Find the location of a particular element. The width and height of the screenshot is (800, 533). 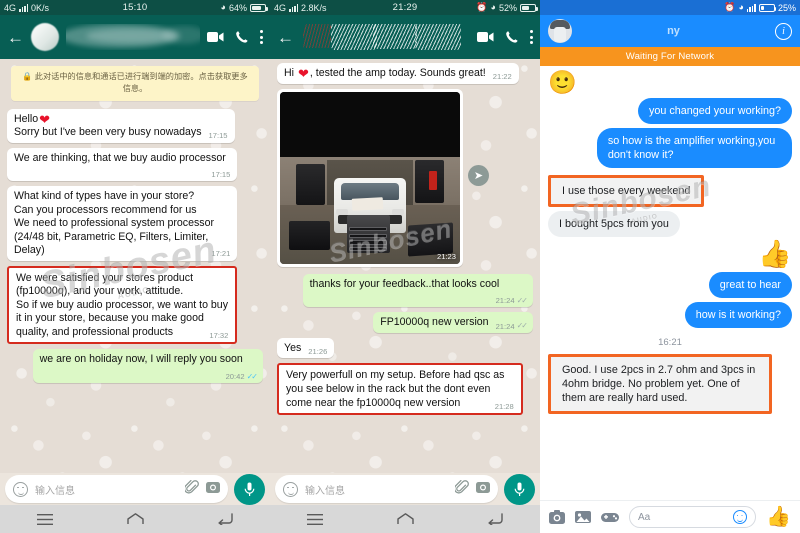

contact-name: ny is located at coordinates (673, 31).